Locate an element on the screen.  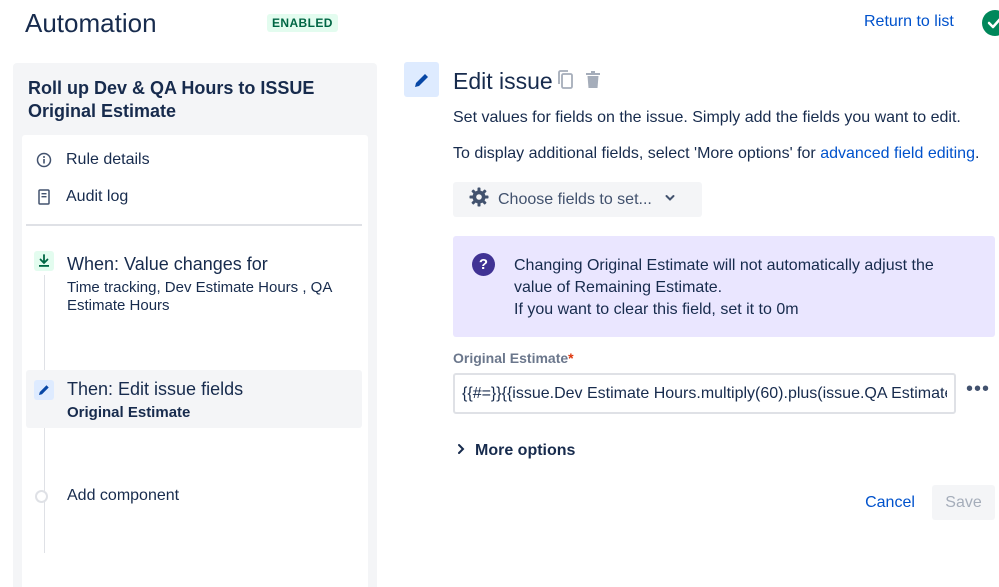
add-component-dot-icon is located at coordinates (41, 496).